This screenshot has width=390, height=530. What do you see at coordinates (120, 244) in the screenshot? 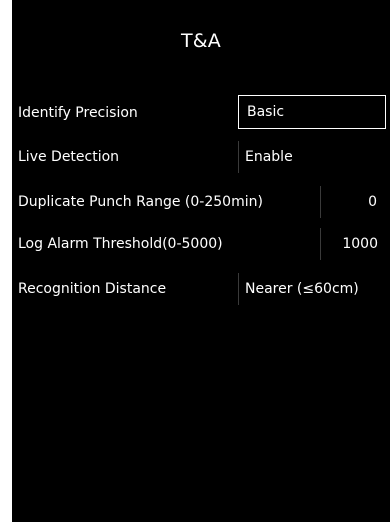
I see `setting-label: Log Alarm Threshold(0-5000)` at bounding box center [120, 244].